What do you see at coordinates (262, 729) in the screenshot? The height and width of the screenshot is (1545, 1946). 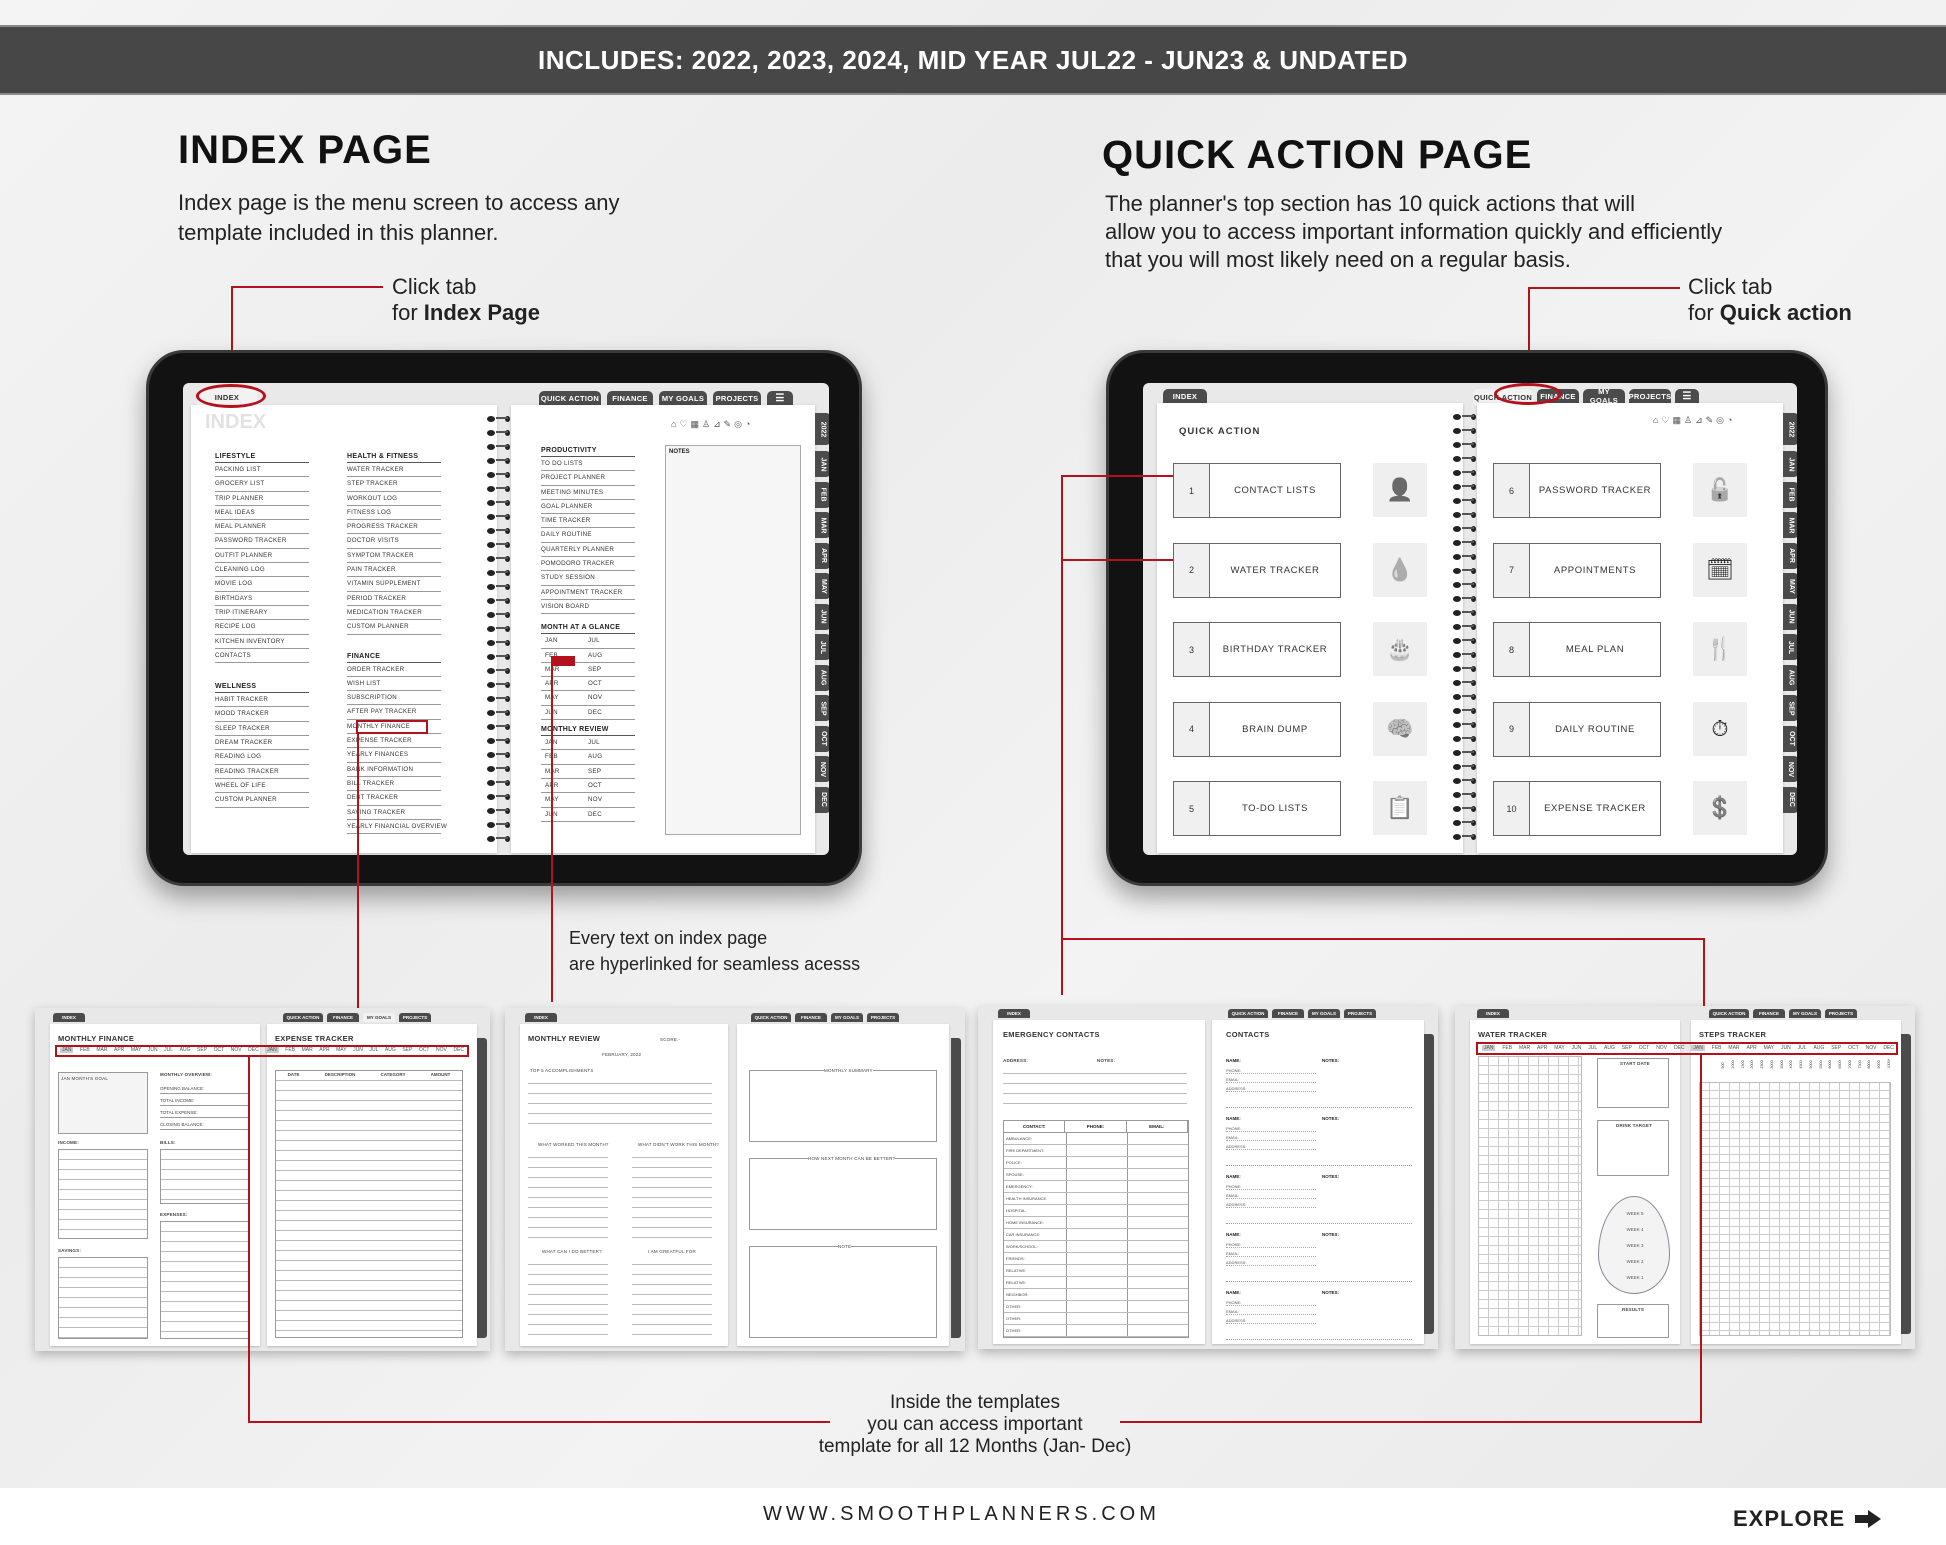 I see `index-link: SLEEP TRACKER` at bounding box center [262, 729].